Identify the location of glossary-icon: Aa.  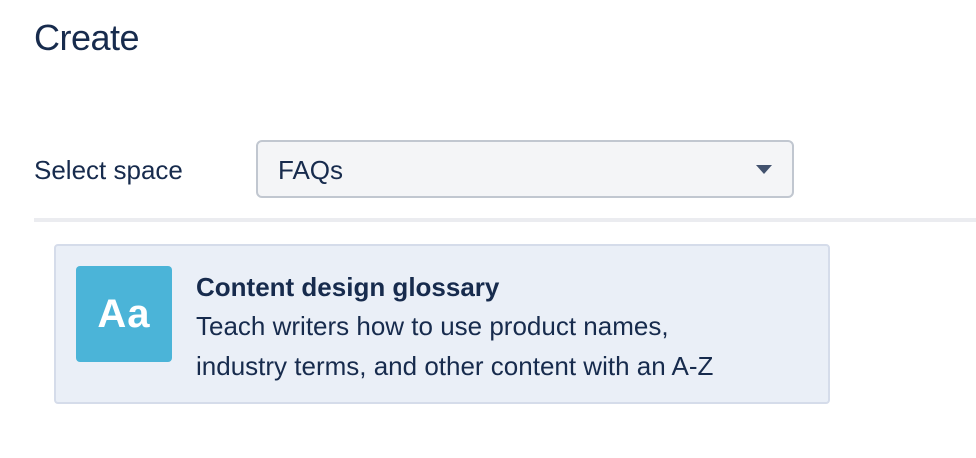
(124, 314).